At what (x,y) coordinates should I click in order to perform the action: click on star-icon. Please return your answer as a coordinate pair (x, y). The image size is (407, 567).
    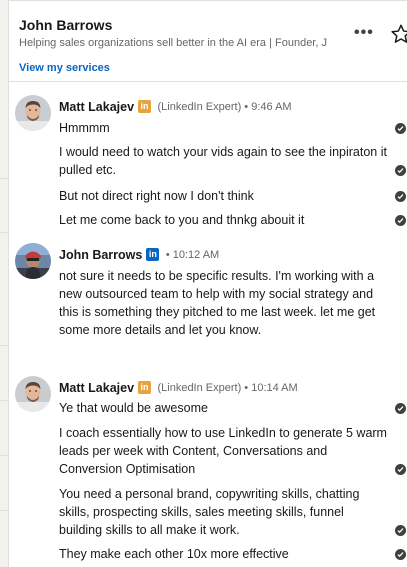
    Looking at the image, I should click on (398, 34).